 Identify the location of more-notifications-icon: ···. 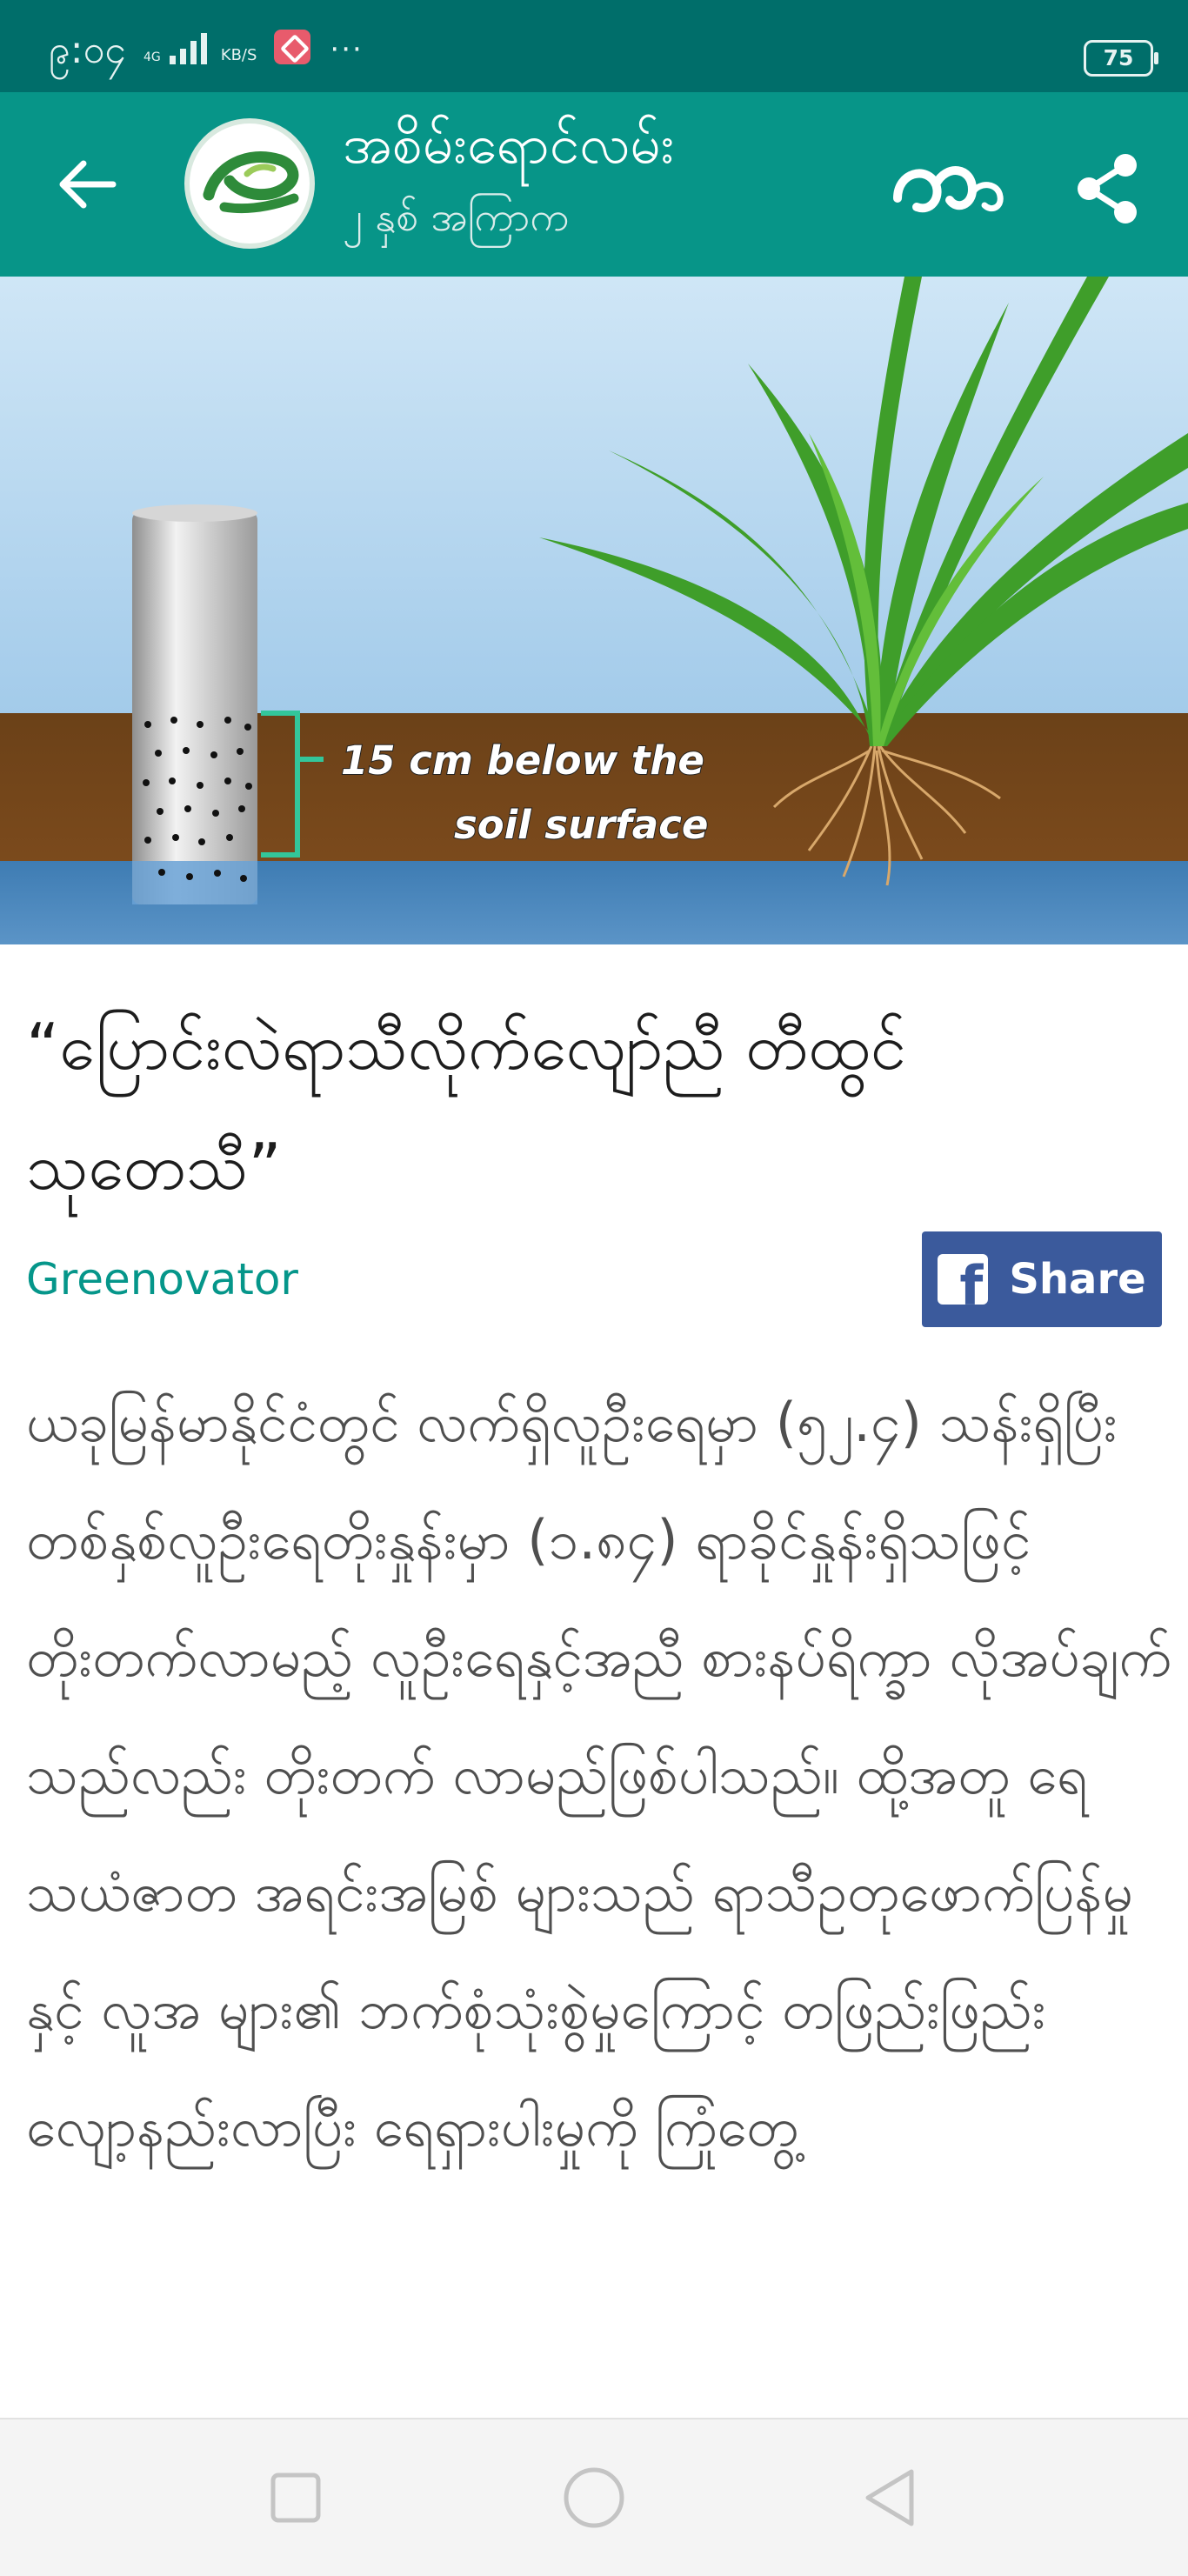
(347, 50).